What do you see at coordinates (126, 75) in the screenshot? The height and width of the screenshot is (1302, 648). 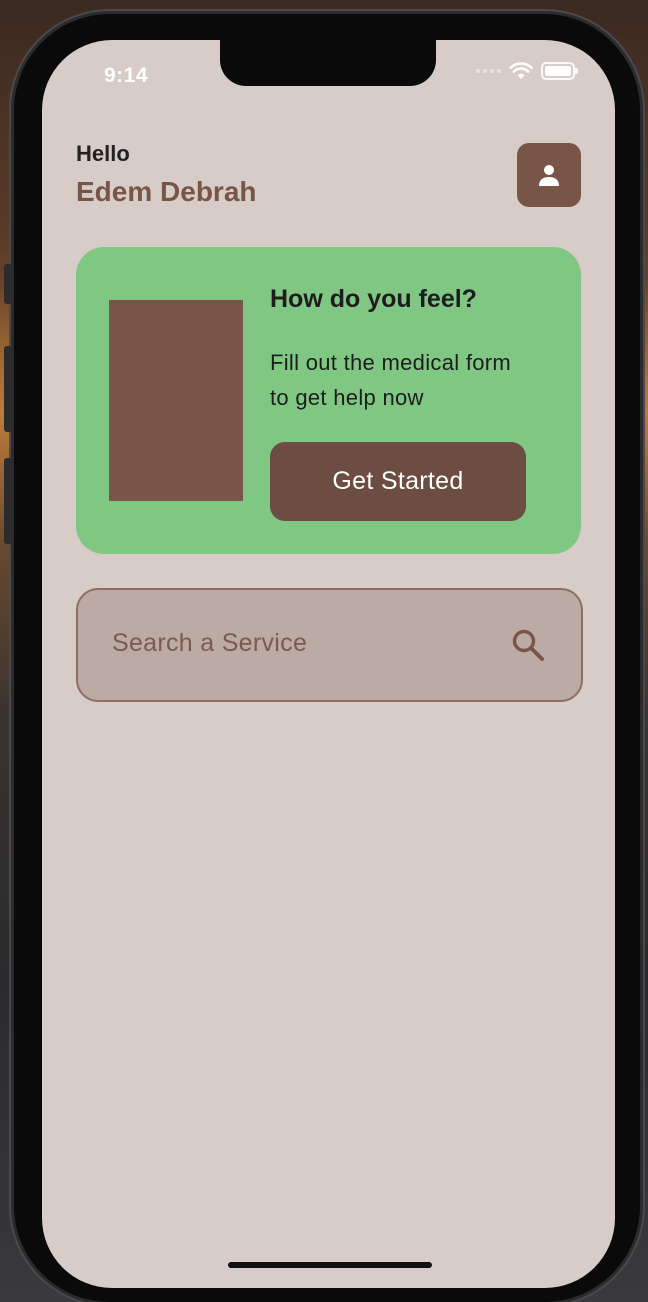 I see `status-time: 9:14` at bounding box center [126, 75].